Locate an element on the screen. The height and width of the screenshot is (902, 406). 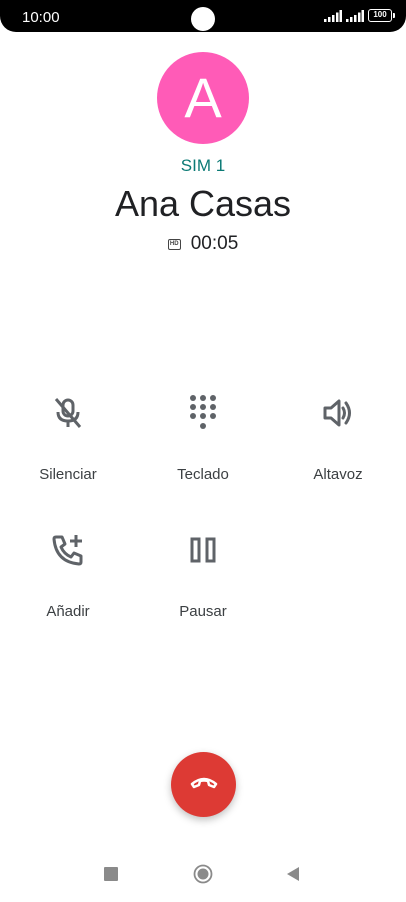
pause-icon is located at coordinates (203, 550).